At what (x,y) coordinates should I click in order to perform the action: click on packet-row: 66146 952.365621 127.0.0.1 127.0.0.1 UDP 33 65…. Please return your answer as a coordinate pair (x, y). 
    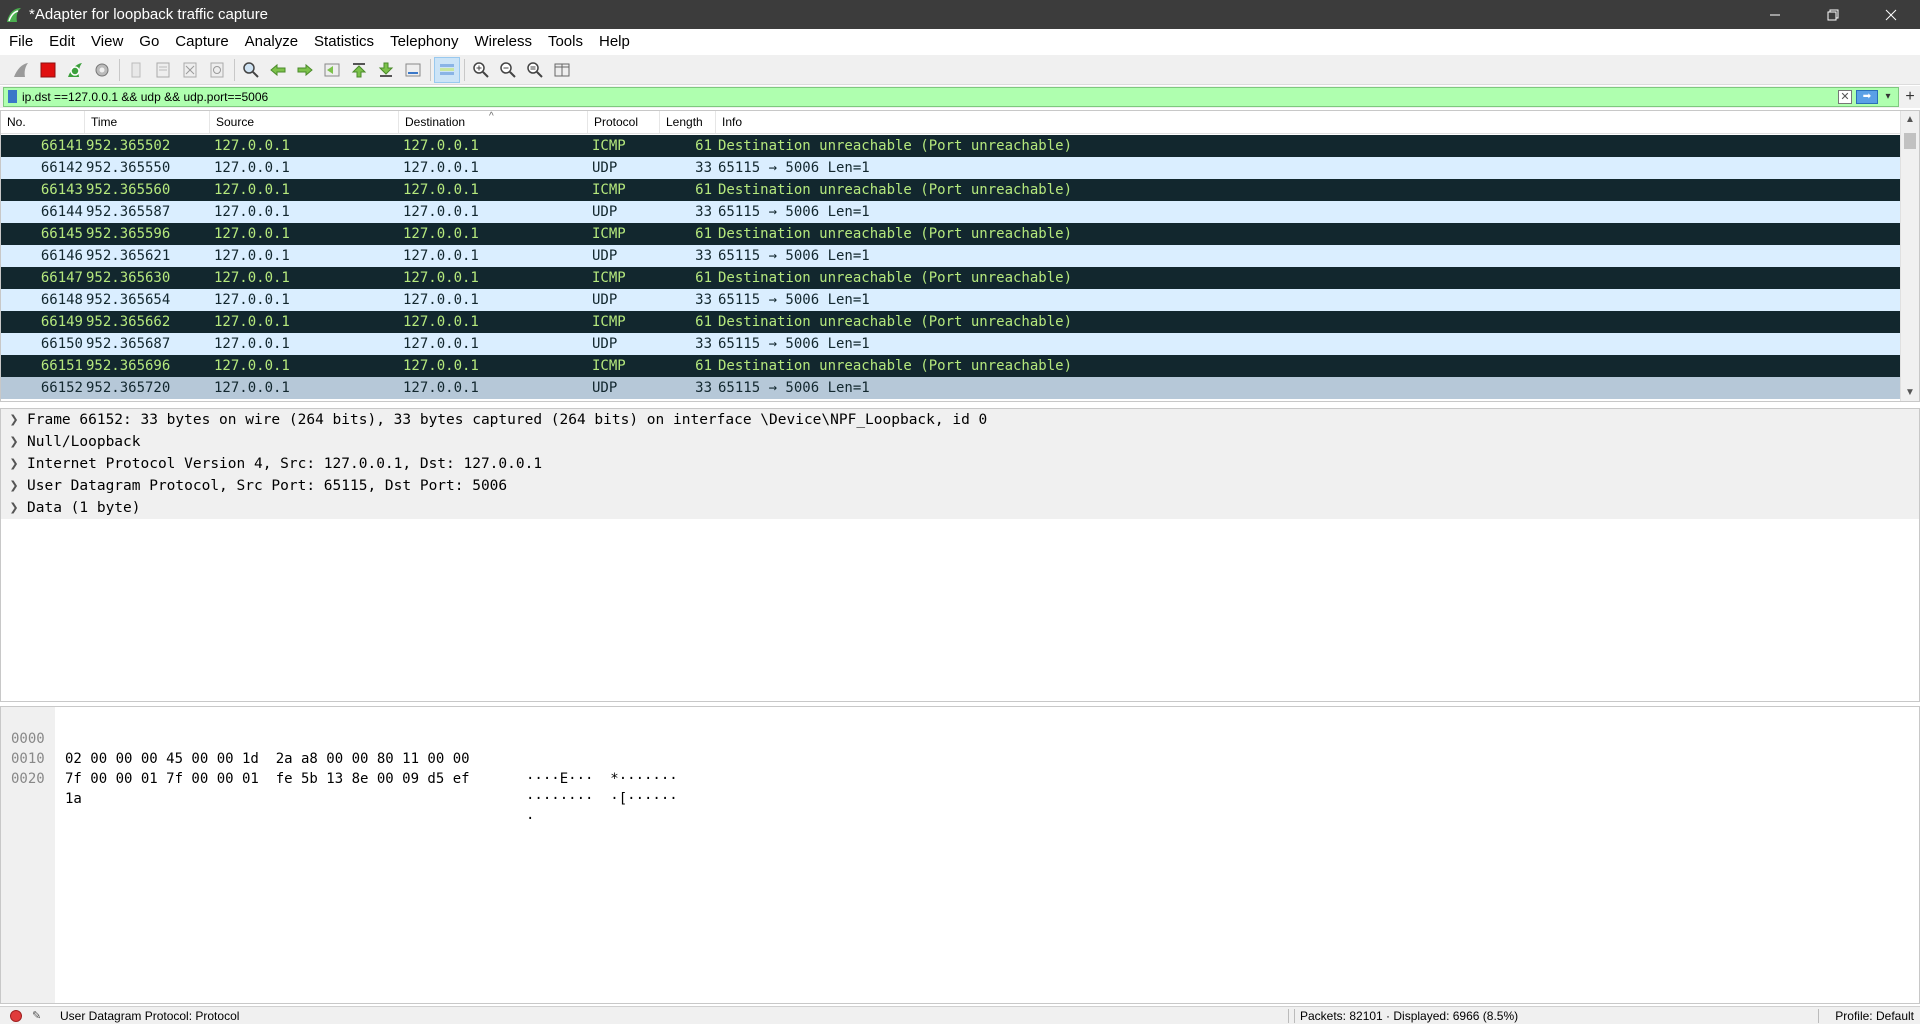
    Looking at the image, I should click on (950, 256).